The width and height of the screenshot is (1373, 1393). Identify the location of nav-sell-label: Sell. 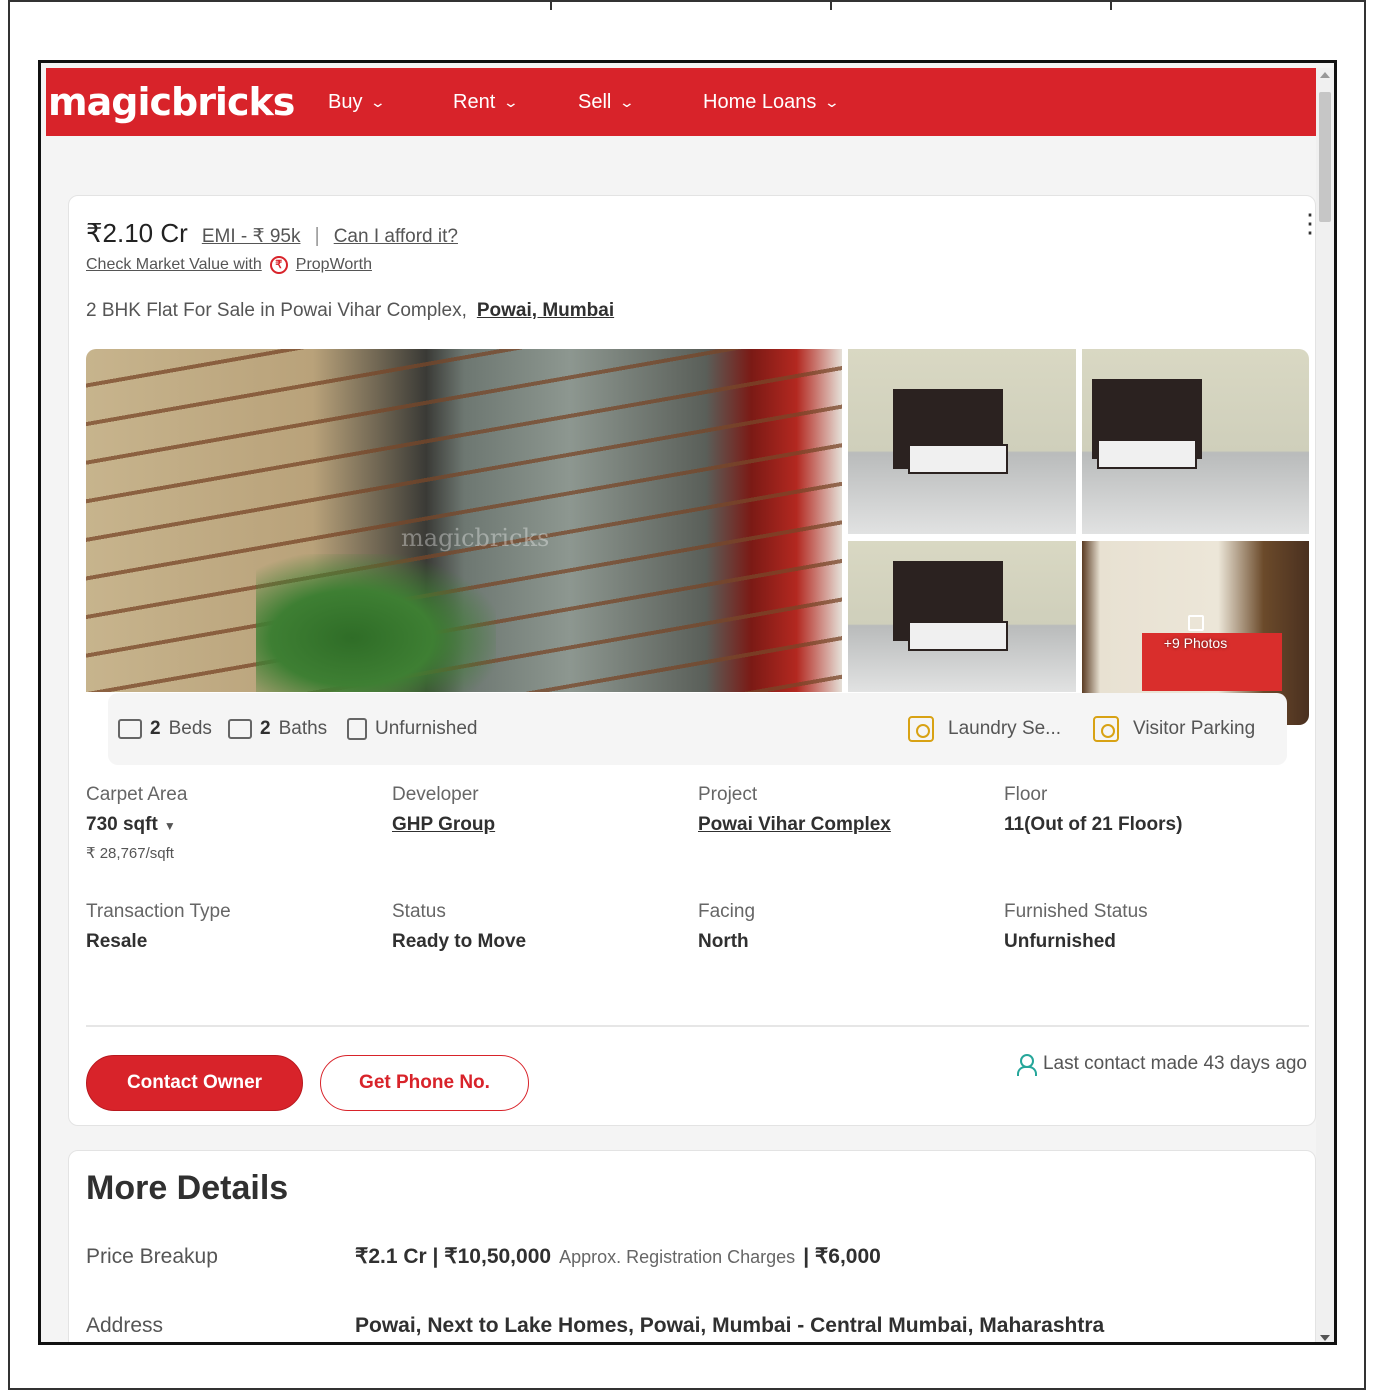
(595, 101).